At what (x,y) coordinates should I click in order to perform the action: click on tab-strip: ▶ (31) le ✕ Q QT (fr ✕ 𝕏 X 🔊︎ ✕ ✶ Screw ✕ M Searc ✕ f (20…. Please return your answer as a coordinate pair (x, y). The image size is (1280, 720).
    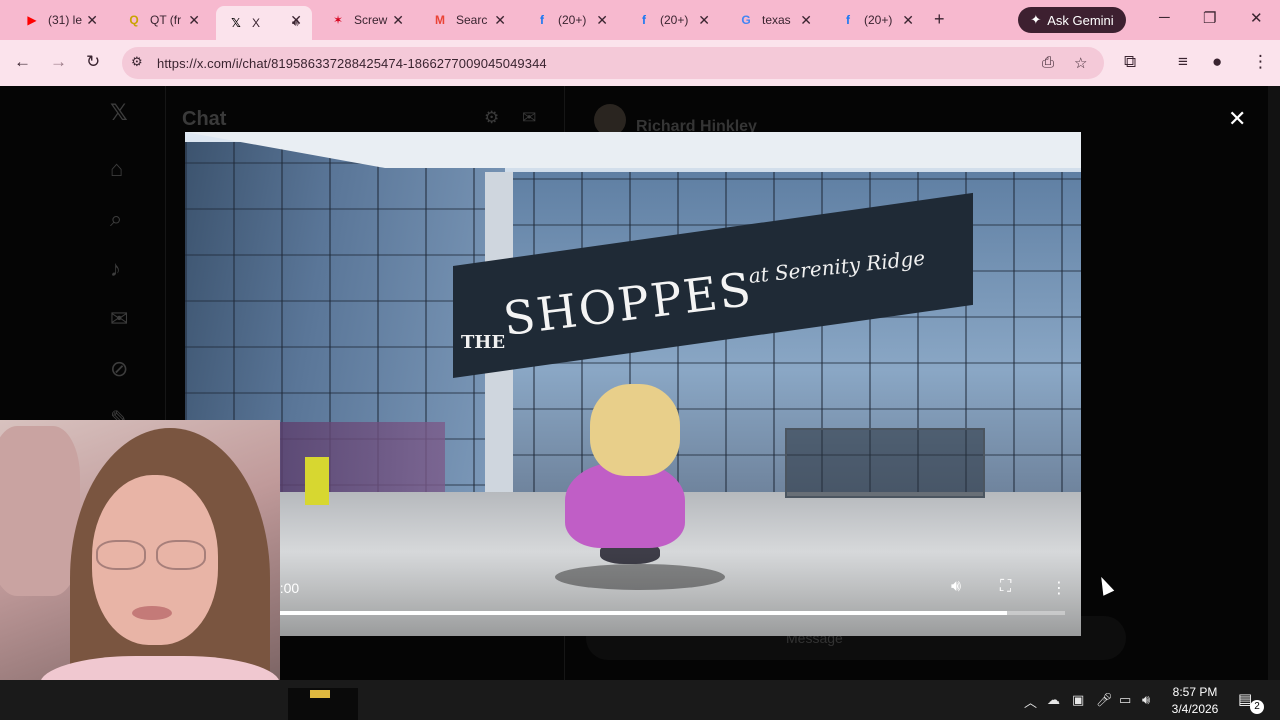
    Looking at the image, I should click on (640, 20).